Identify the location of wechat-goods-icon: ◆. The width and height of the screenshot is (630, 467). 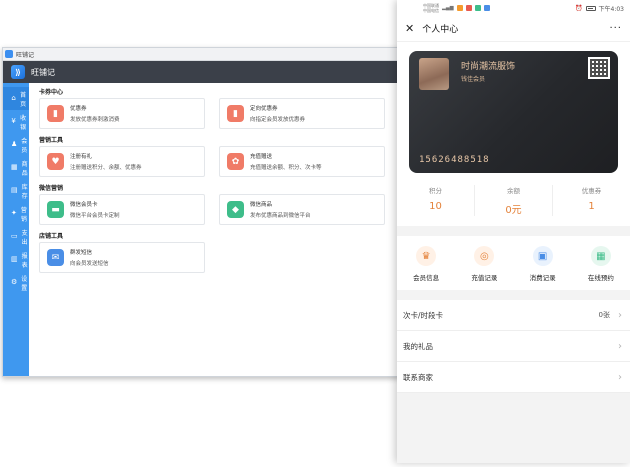
(235, 209).